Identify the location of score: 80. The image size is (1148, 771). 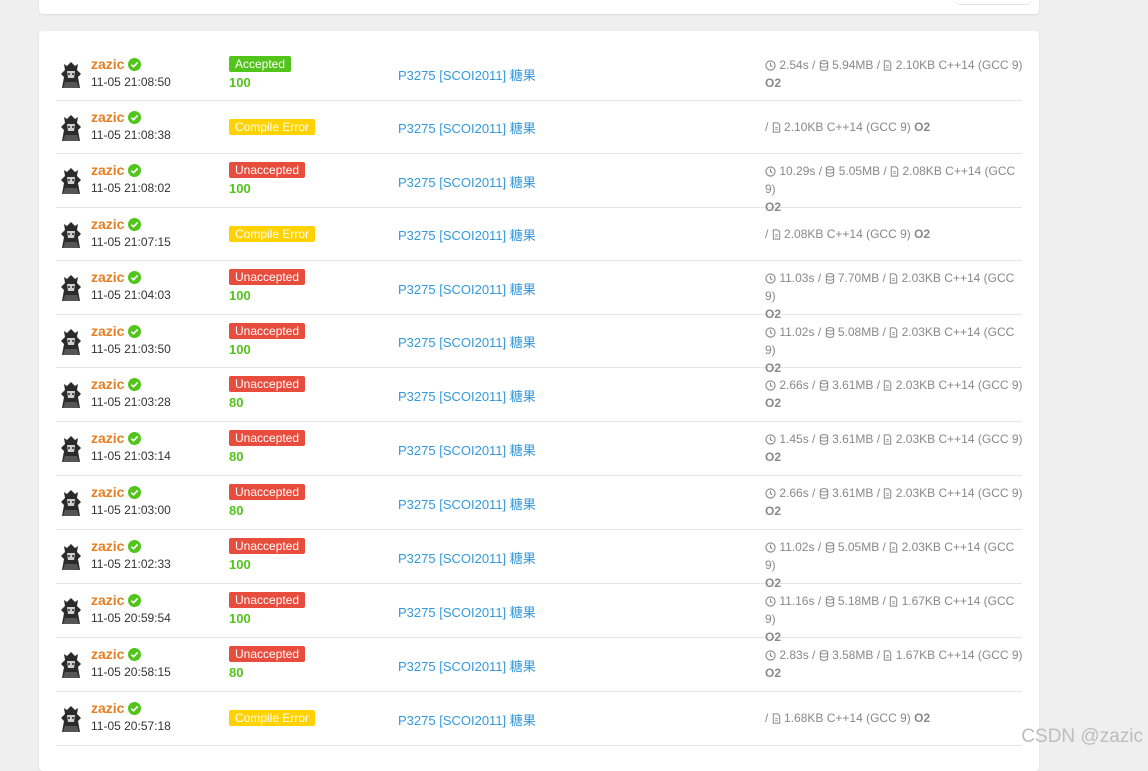
(236, 672).